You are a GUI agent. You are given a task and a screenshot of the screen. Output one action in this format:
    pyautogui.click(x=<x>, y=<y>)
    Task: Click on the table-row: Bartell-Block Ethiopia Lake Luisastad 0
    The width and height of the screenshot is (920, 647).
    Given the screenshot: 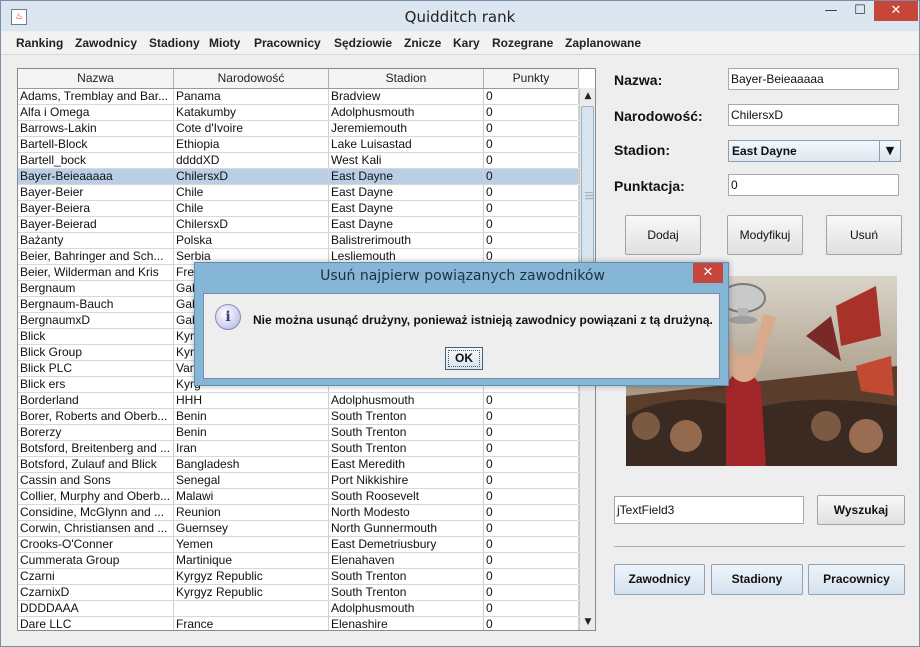 What is the action you would take?
    pyautogui.click(x=298, y=145)
    